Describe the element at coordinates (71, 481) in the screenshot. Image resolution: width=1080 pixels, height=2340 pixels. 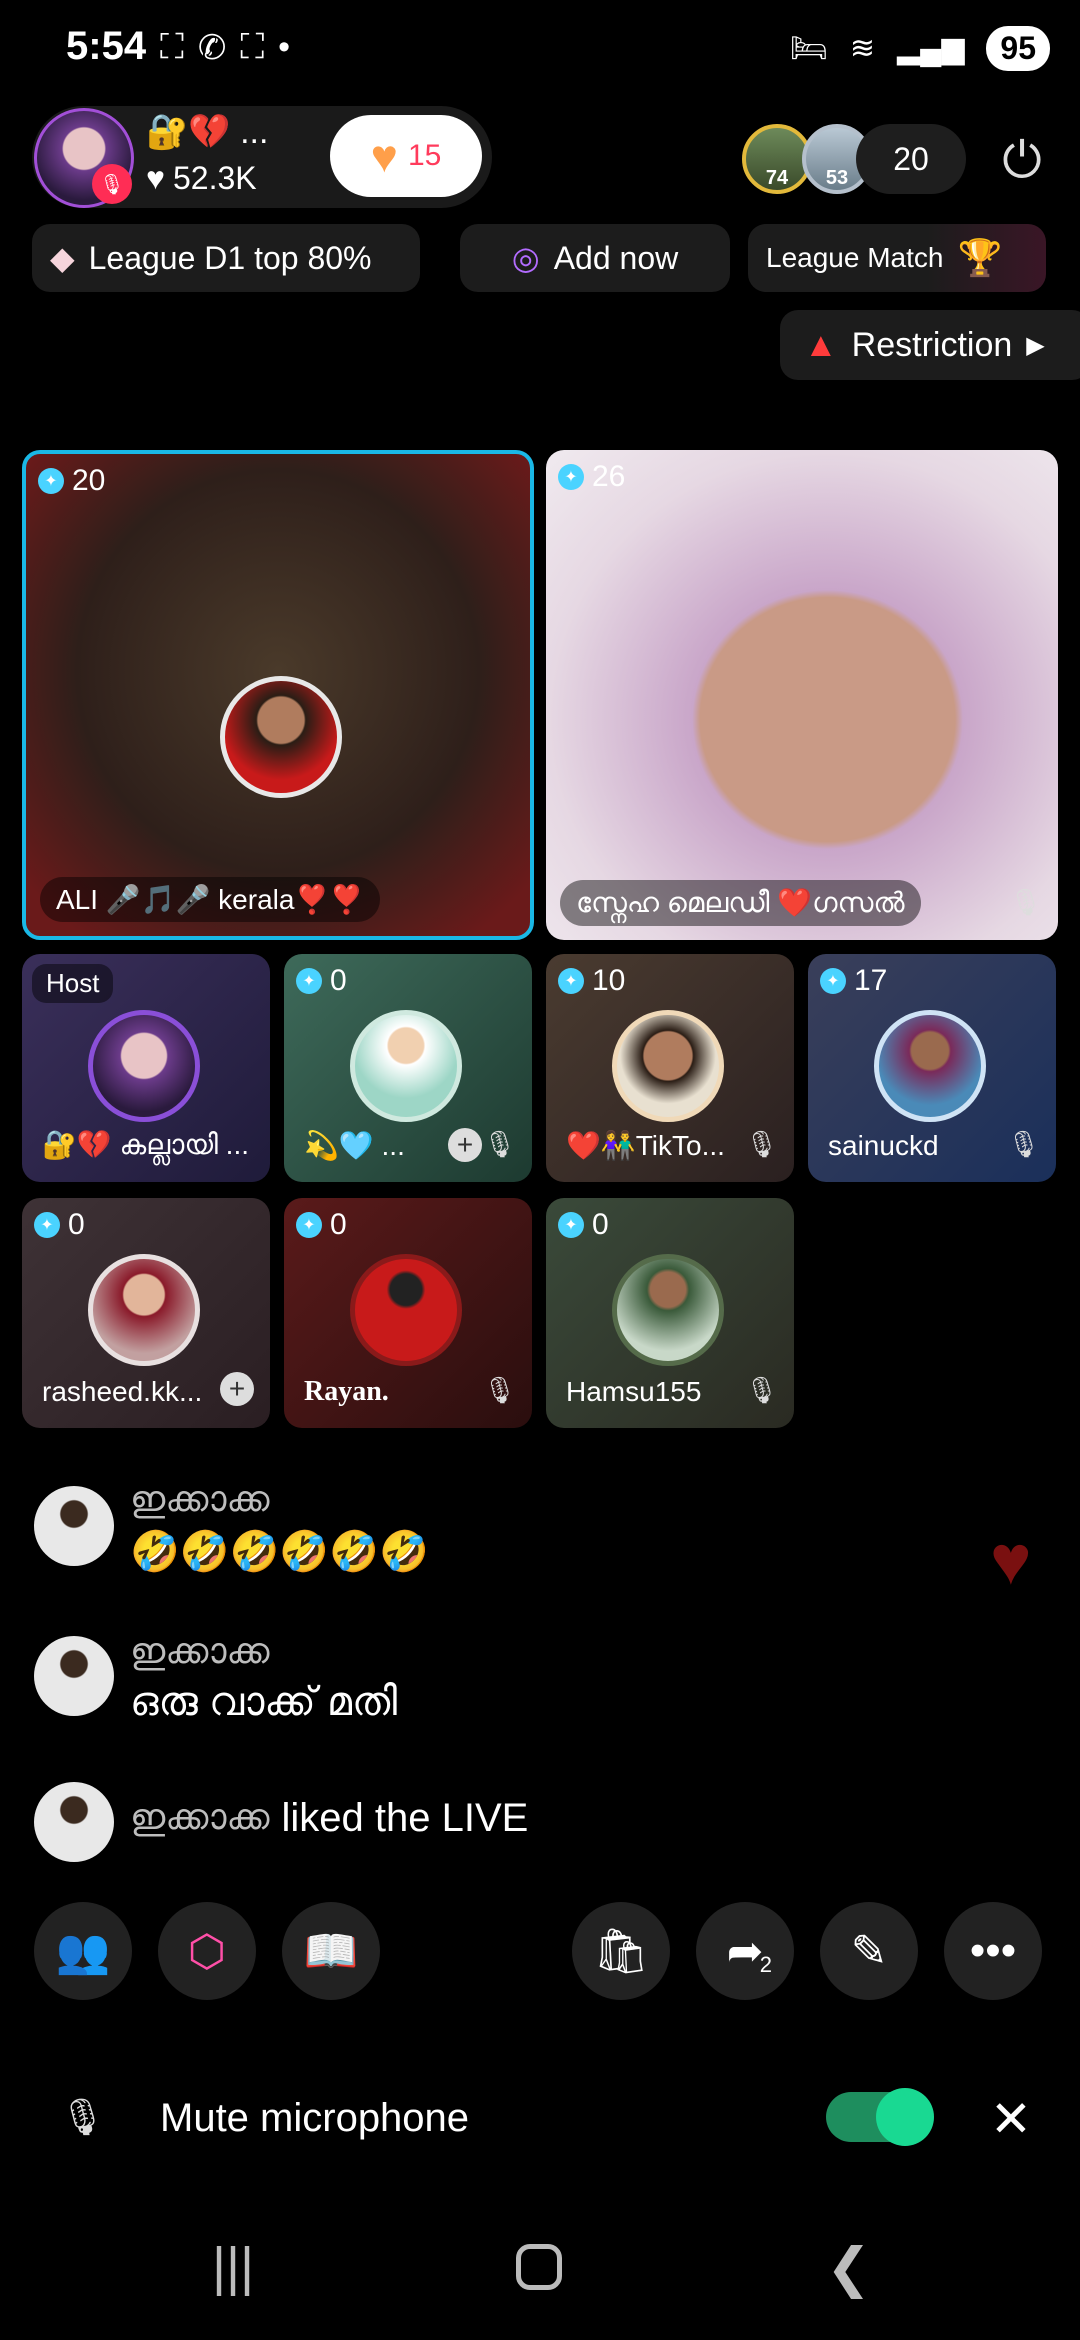
I see `tile-level: ✦ 20` at that location.